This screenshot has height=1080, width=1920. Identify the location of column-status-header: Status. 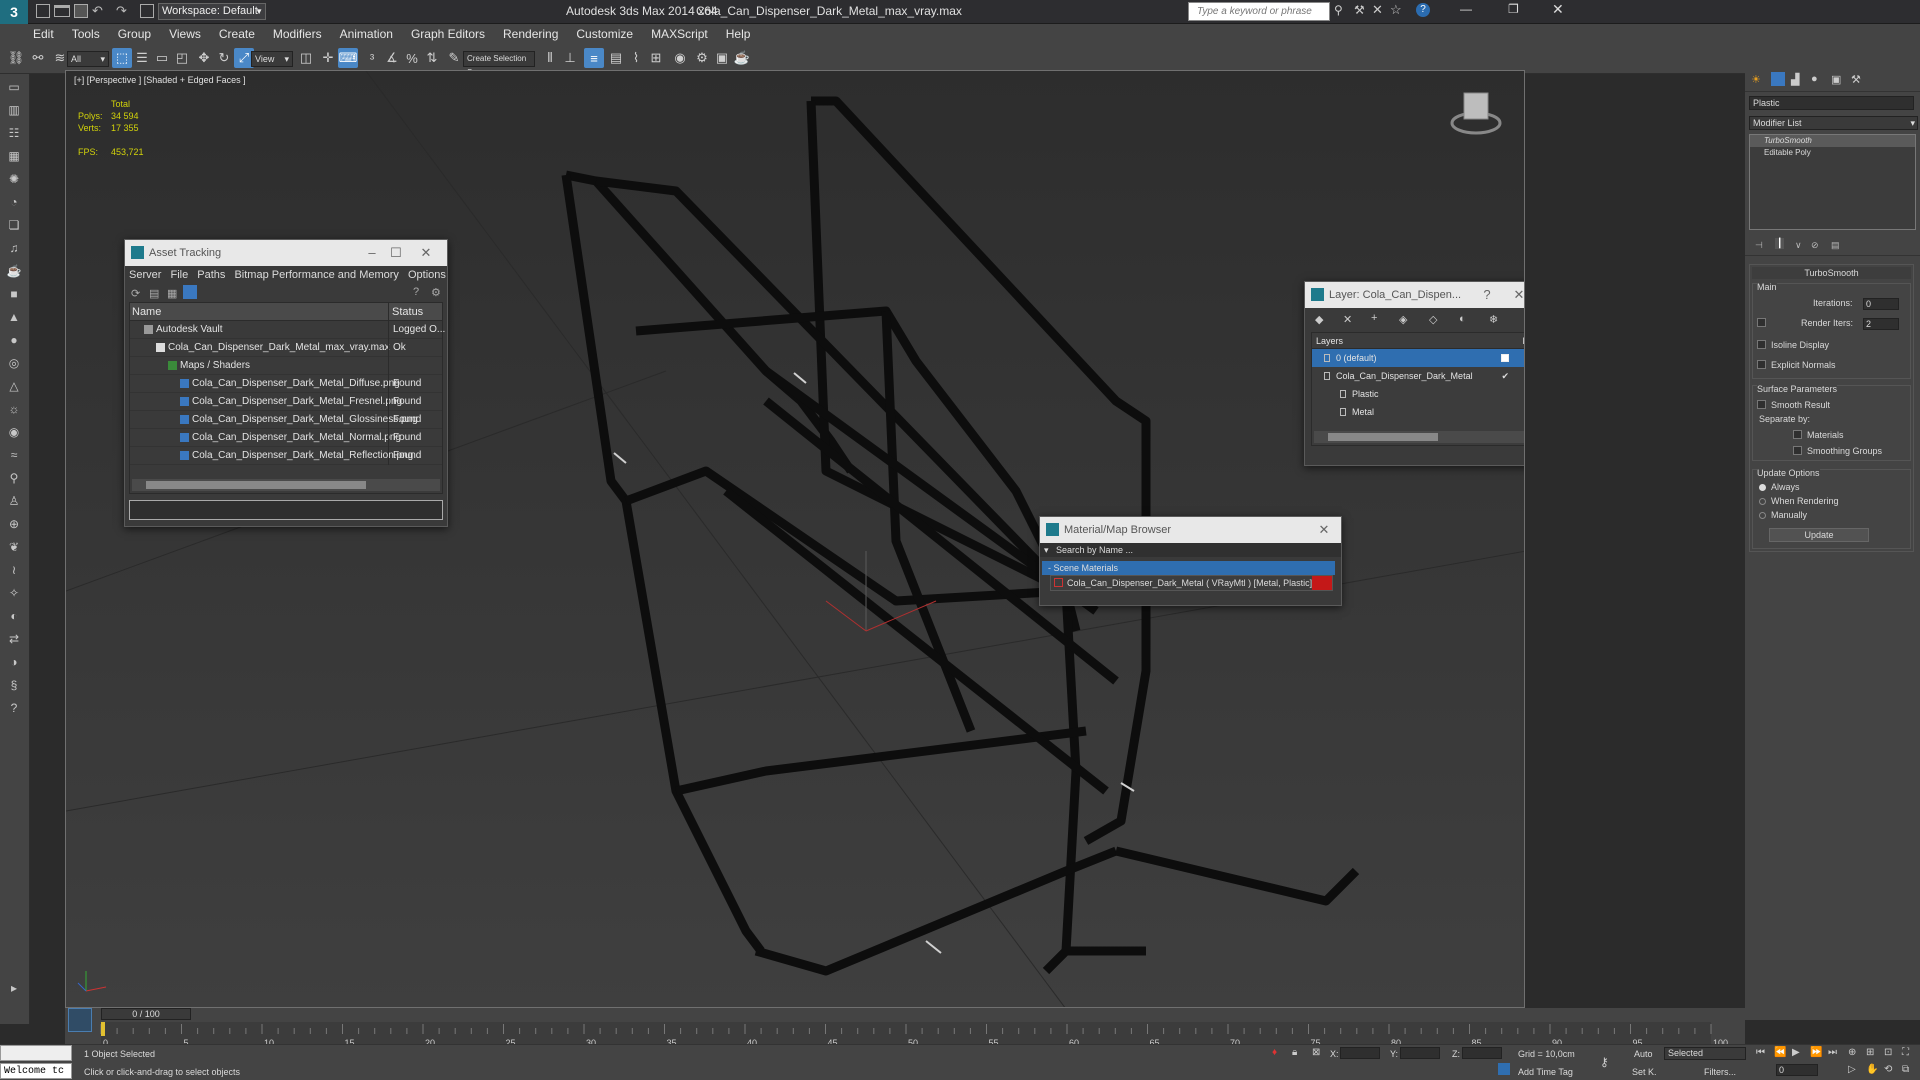
(405, 312).